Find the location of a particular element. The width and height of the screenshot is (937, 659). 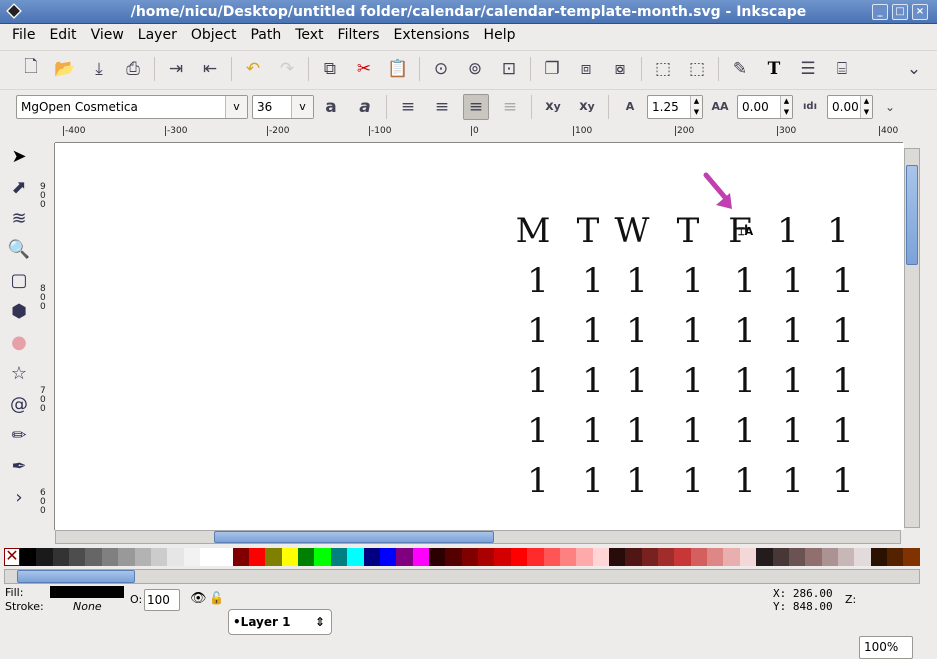

tool-calligraphy-icon: ✒ is located at coordinates (19, 466).